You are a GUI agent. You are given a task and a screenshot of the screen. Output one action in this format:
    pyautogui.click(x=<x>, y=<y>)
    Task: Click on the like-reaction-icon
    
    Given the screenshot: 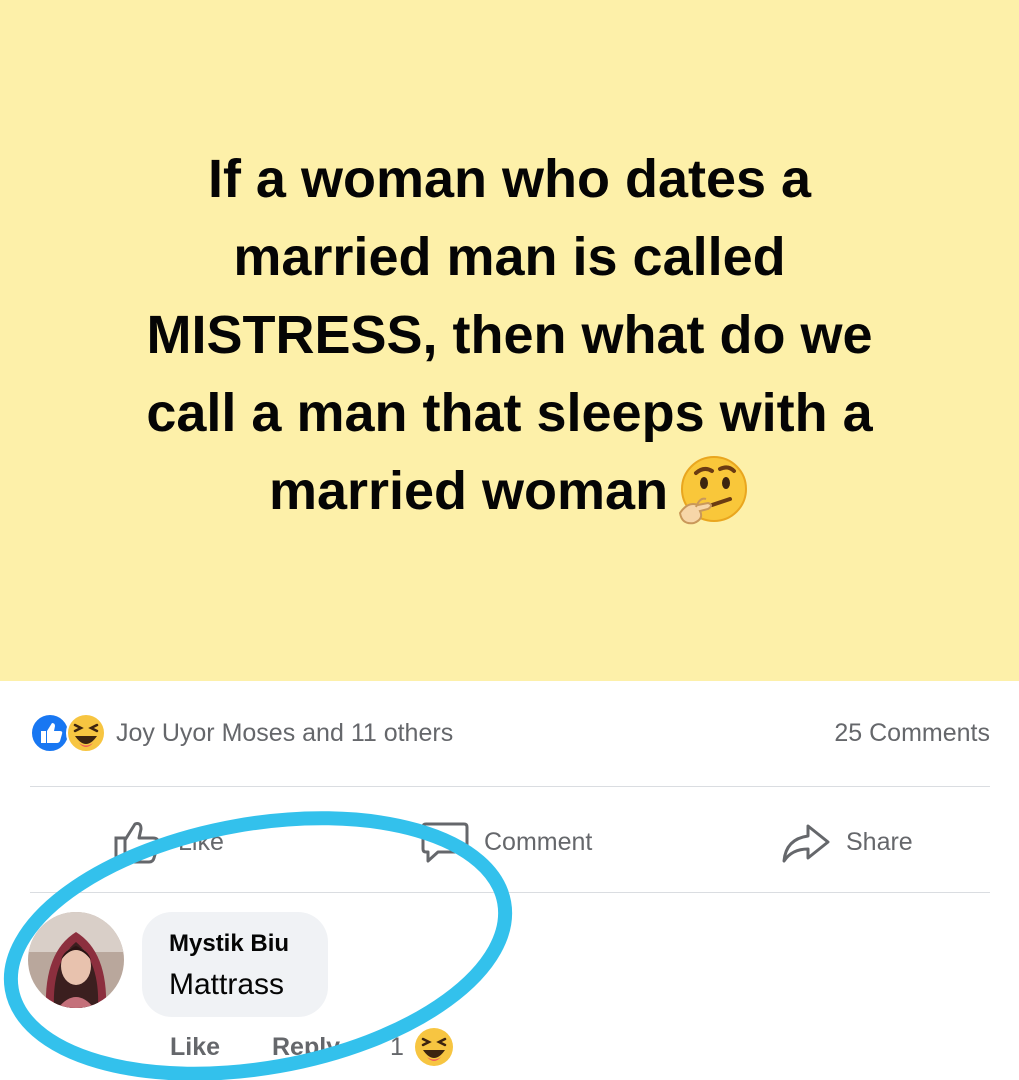 What is the action you would take?
    pyautogui.click(x=50, y=733)
    